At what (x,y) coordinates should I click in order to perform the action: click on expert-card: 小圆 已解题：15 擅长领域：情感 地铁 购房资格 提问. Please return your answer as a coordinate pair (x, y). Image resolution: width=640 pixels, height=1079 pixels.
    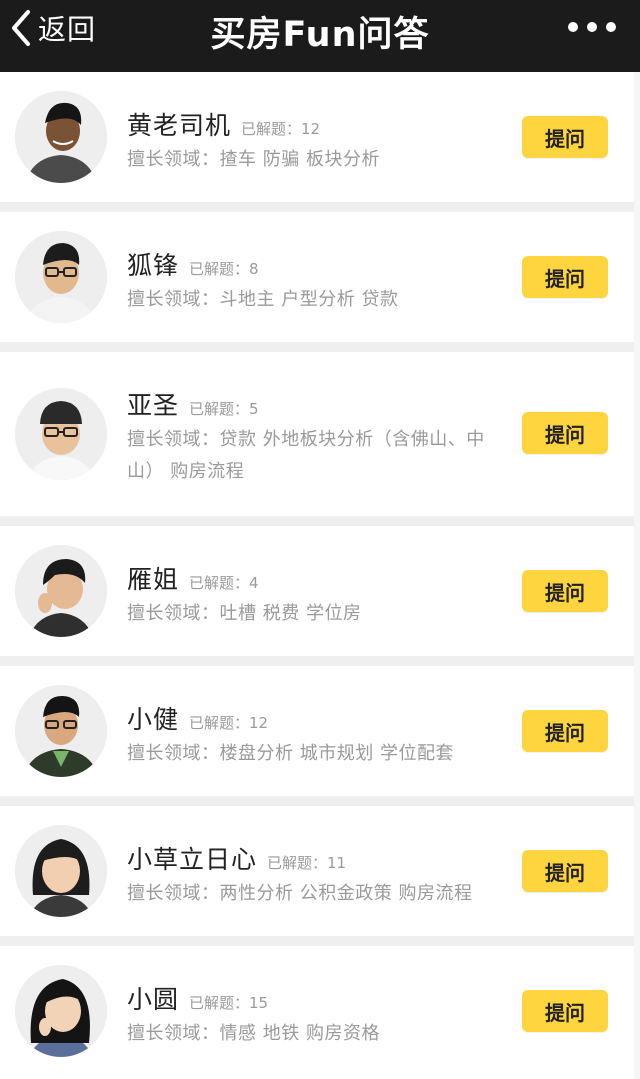
    Looking at the image, I should click on (317, 1012).